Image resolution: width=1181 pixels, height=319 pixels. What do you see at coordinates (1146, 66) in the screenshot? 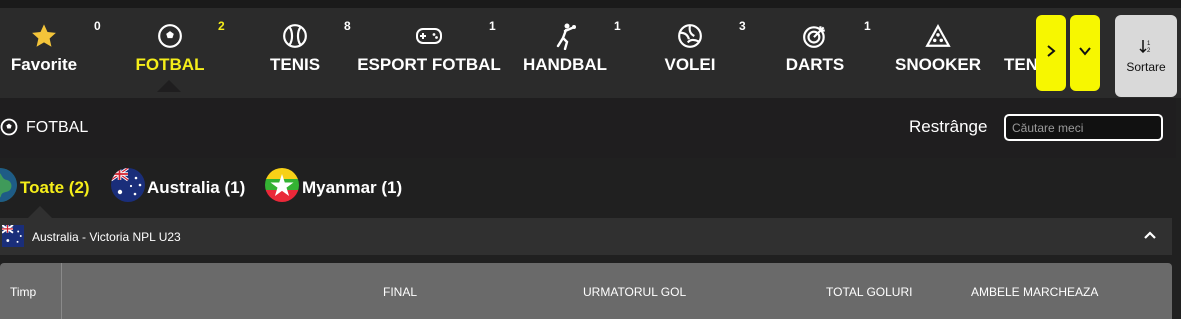
I see `sort-label: Sortare` at bounding box center [1146, 66].